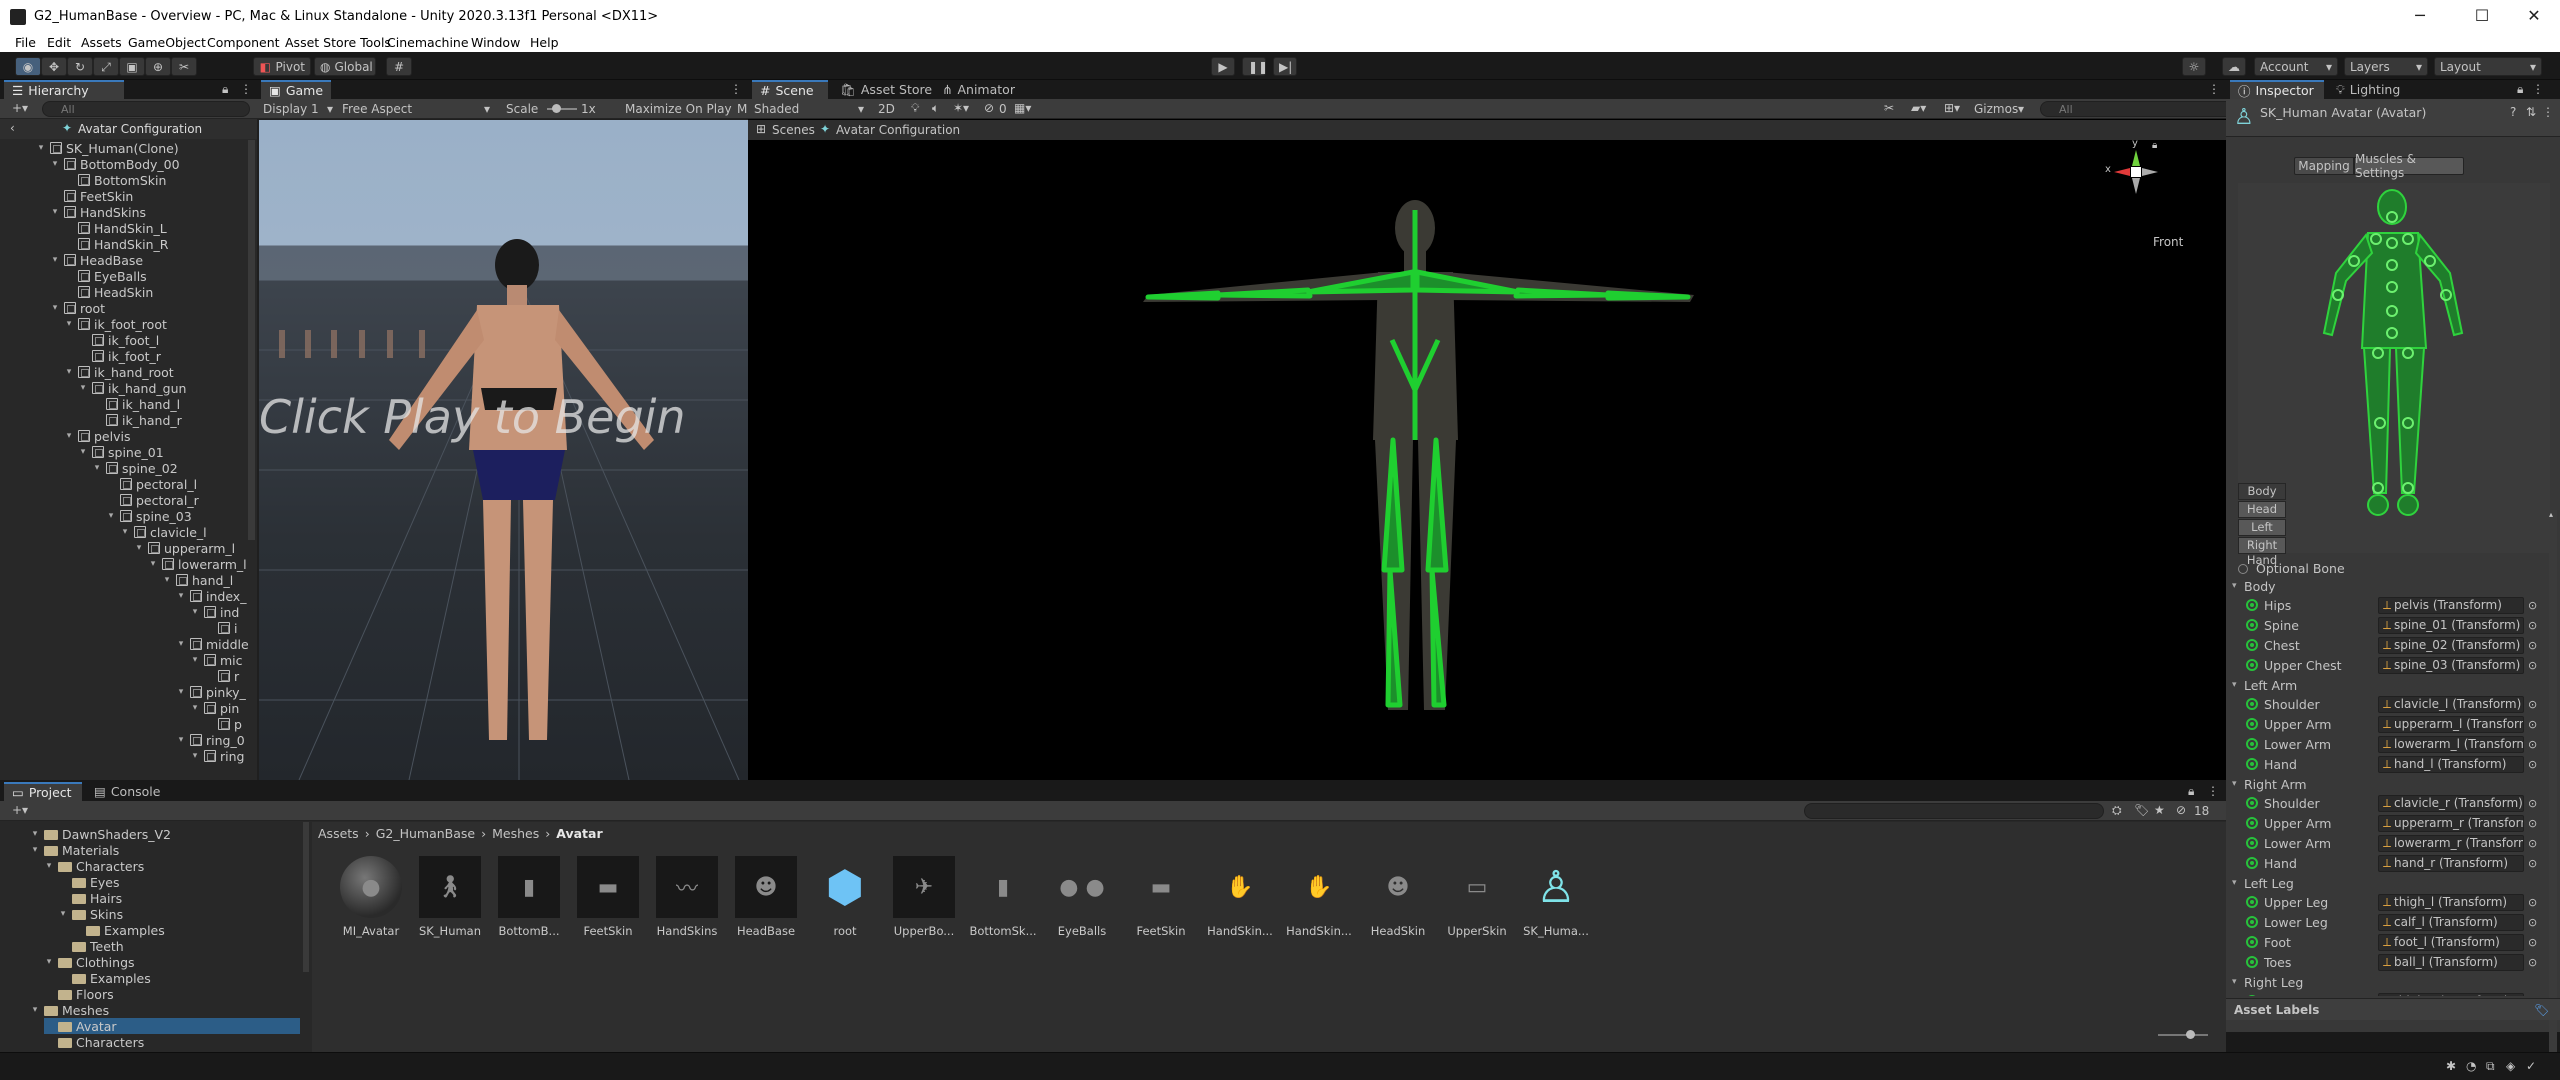 The height and width of the screenshot is (1080, 2560). I want to click on gizmo-toggle-icon: ⊞▾, so click(1952, 108).